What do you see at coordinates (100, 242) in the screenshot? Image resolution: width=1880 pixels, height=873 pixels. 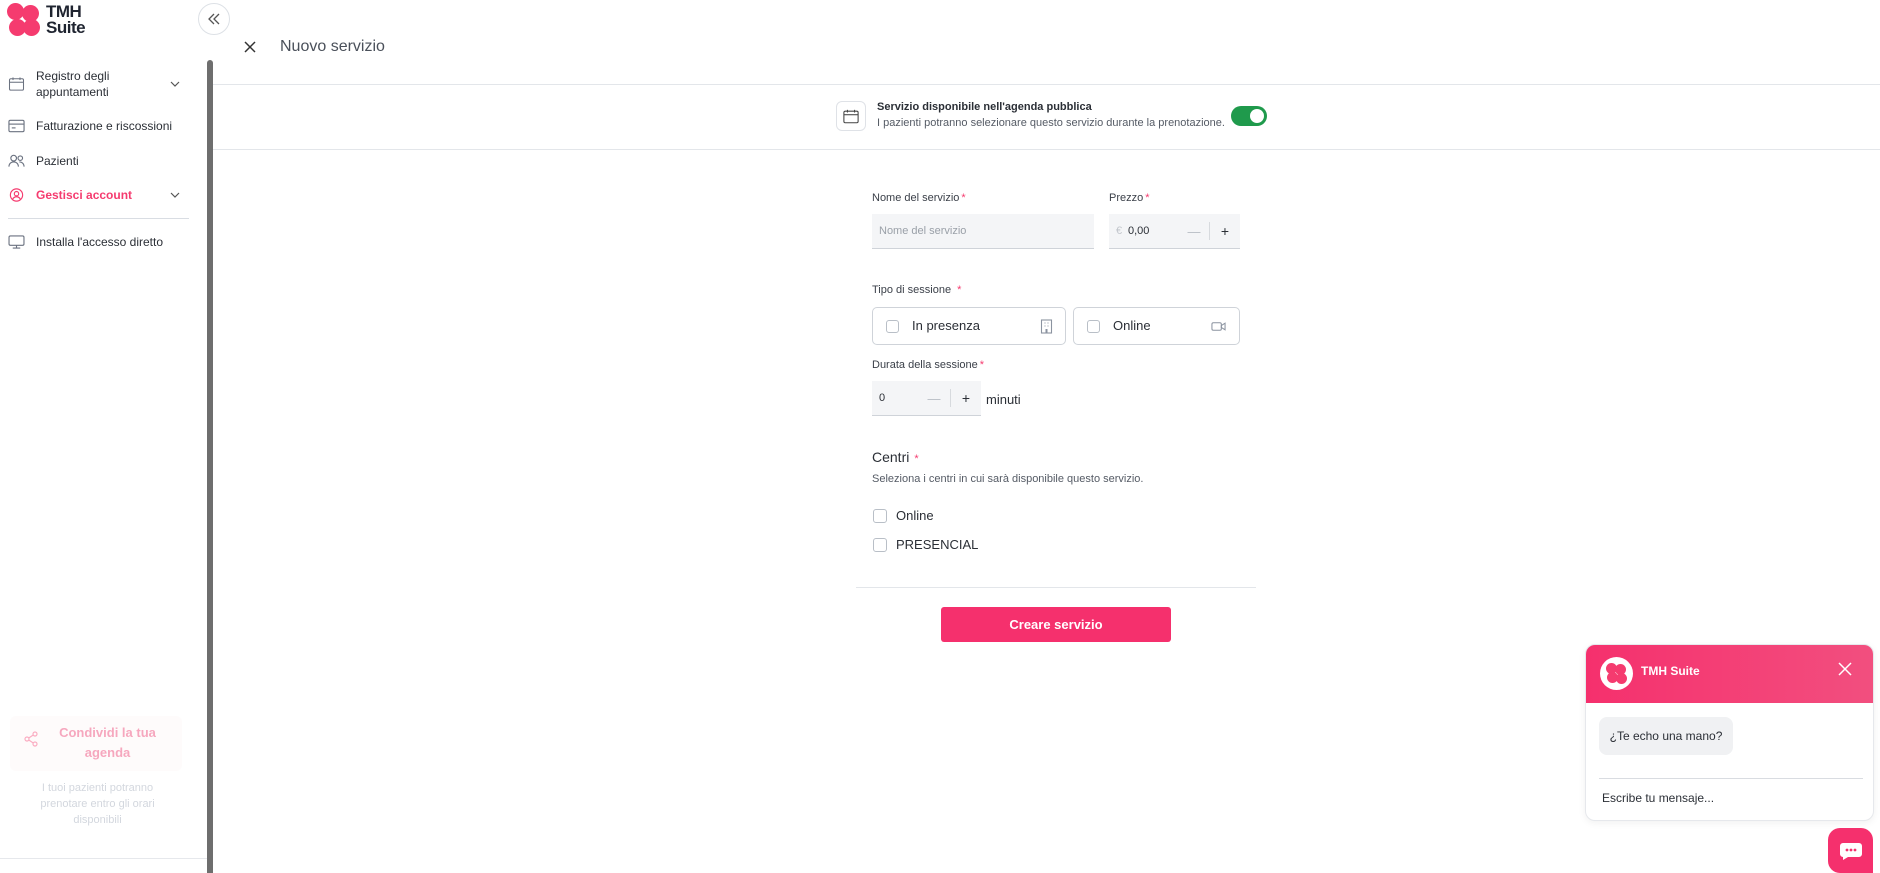 I see `sidebar-item-label: Installa l'accesso diretto` at bounding box center [100, 242].